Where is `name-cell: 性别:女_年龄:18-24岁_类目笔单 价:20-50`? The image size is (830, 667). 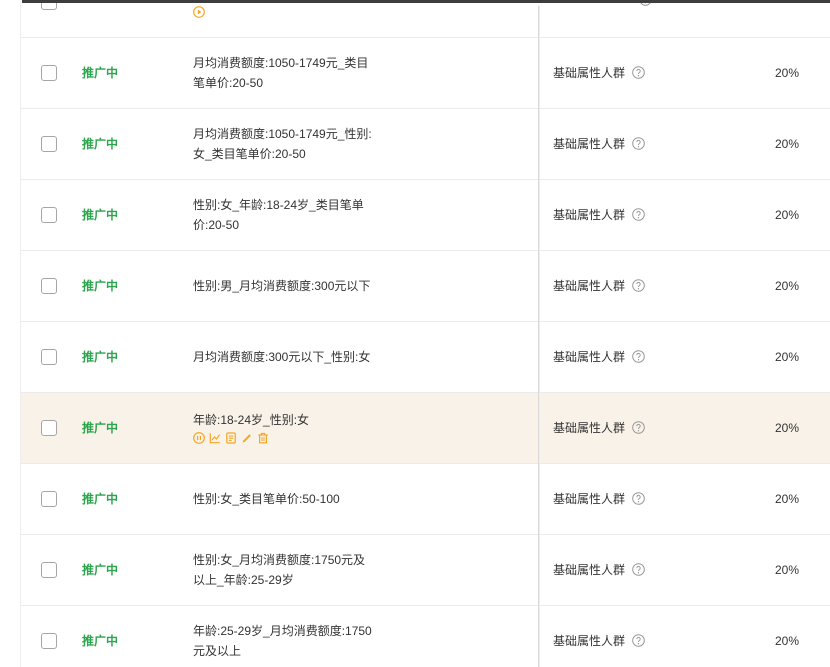 name-cell: 性别:女_年龄:18-24岁_类目笔单 价:20-50 is located at coordinates (343, 214).